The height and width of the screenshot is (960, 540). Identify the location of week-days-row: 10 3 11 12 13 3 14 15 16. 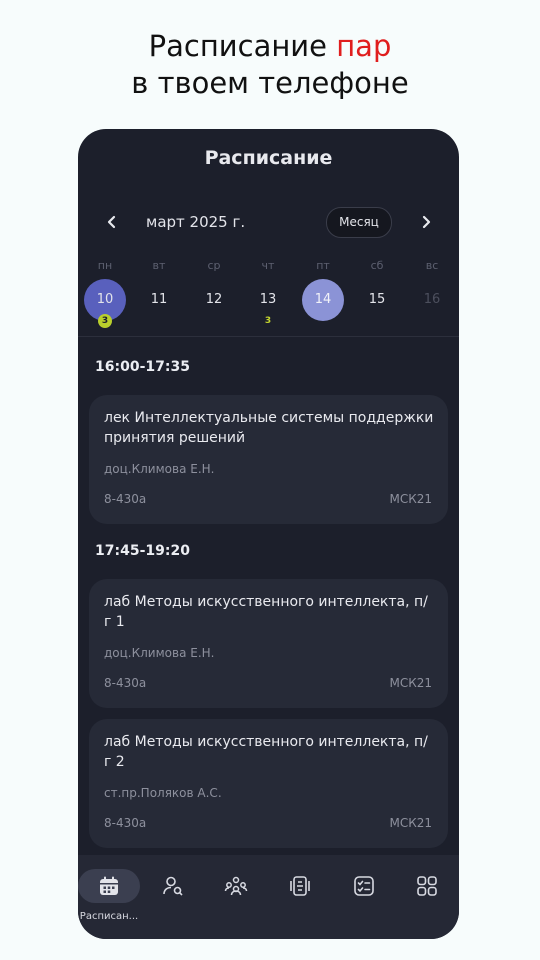
(268, 304).